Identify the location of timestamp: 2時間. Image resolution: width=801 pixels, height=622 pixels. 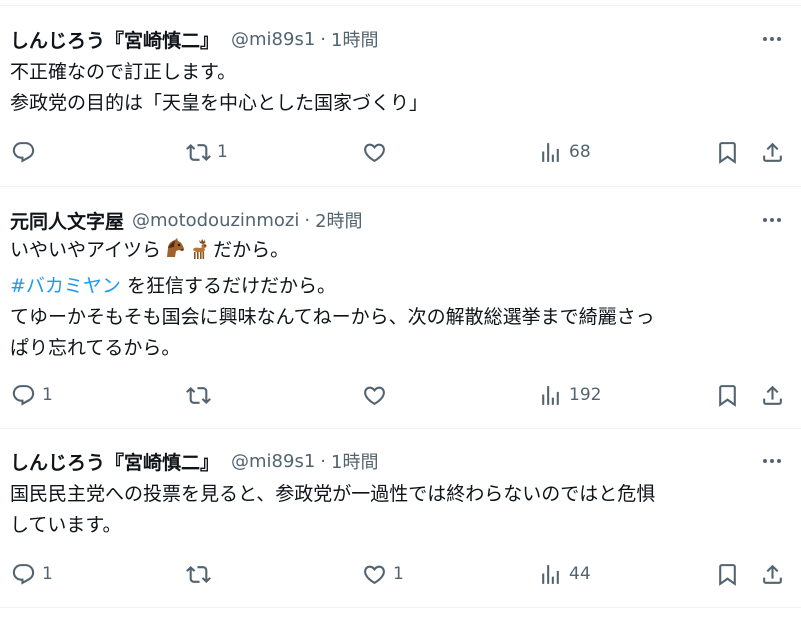
(338, 220).